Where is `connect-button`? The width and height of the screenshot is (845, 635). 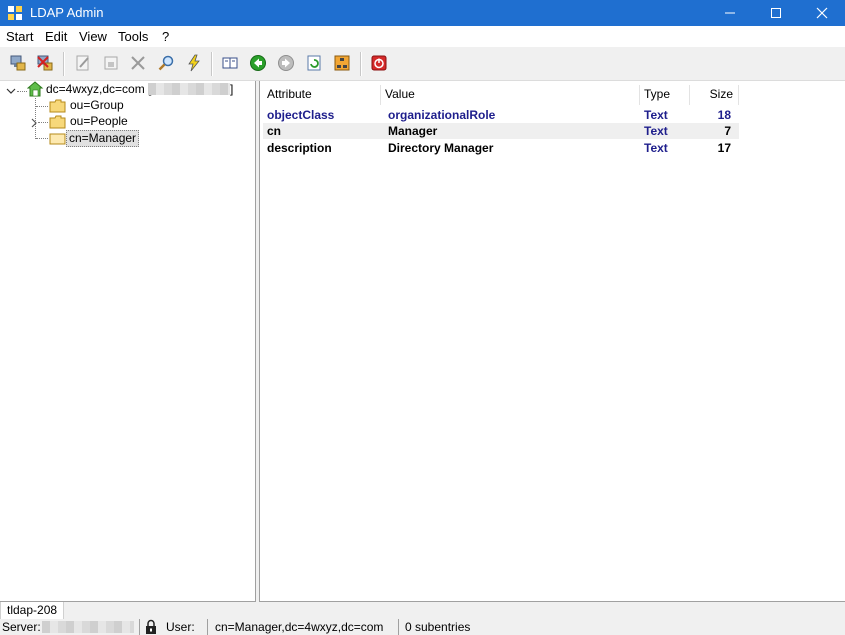 connect-button is located at coordinates (18, 63).